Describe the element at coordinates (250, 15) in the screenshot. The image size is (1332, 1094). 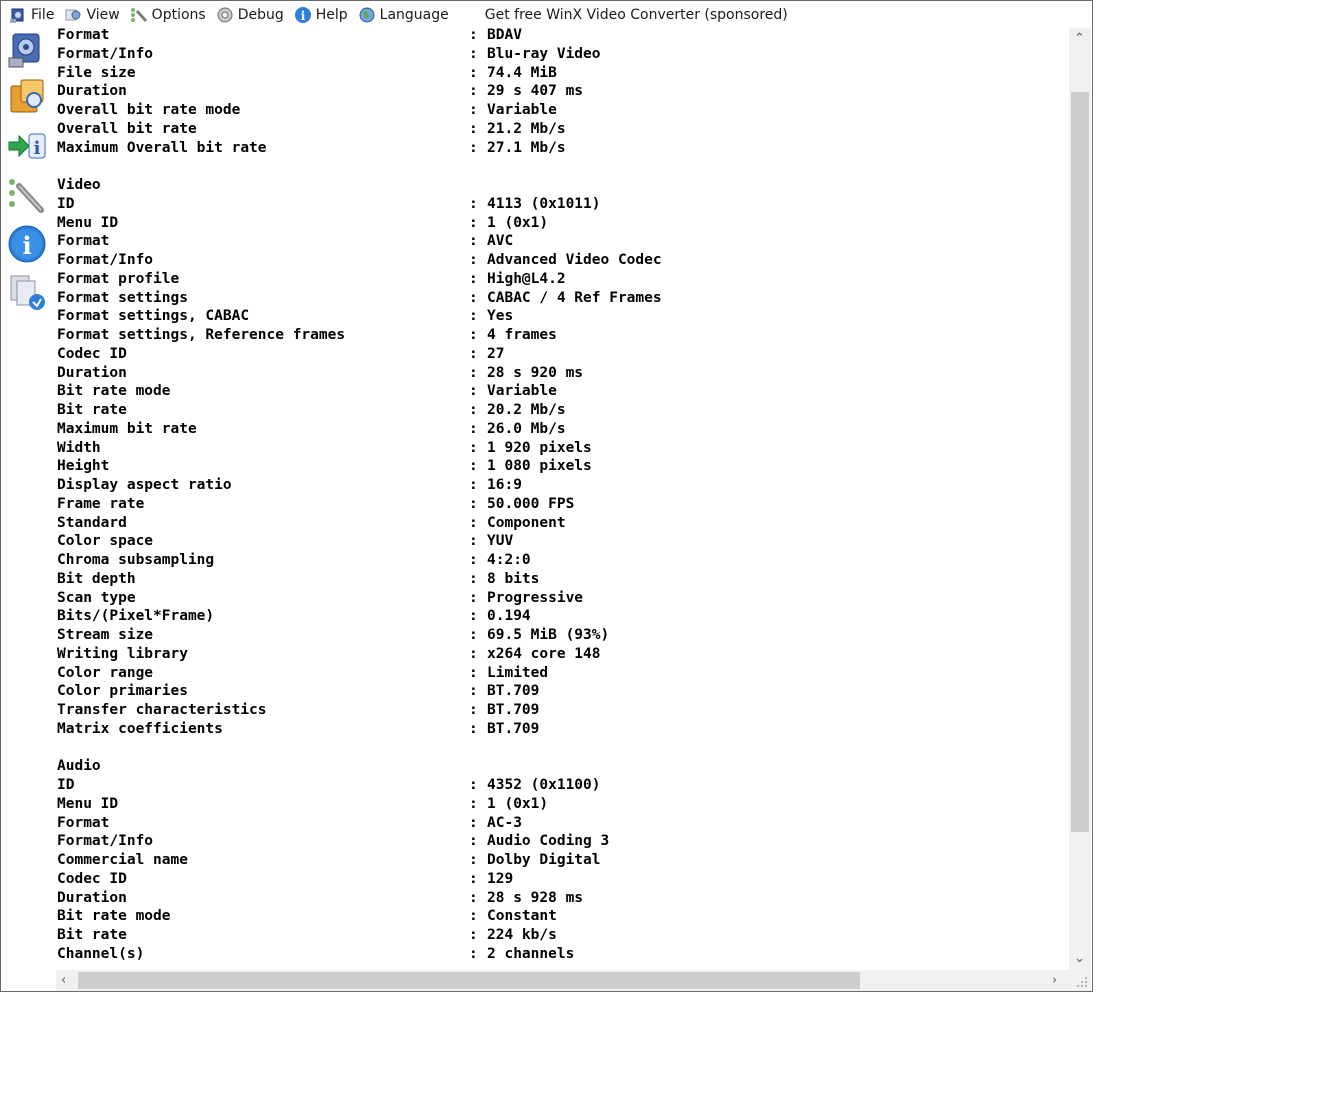
I see `menu-debug: Debug` at that location.